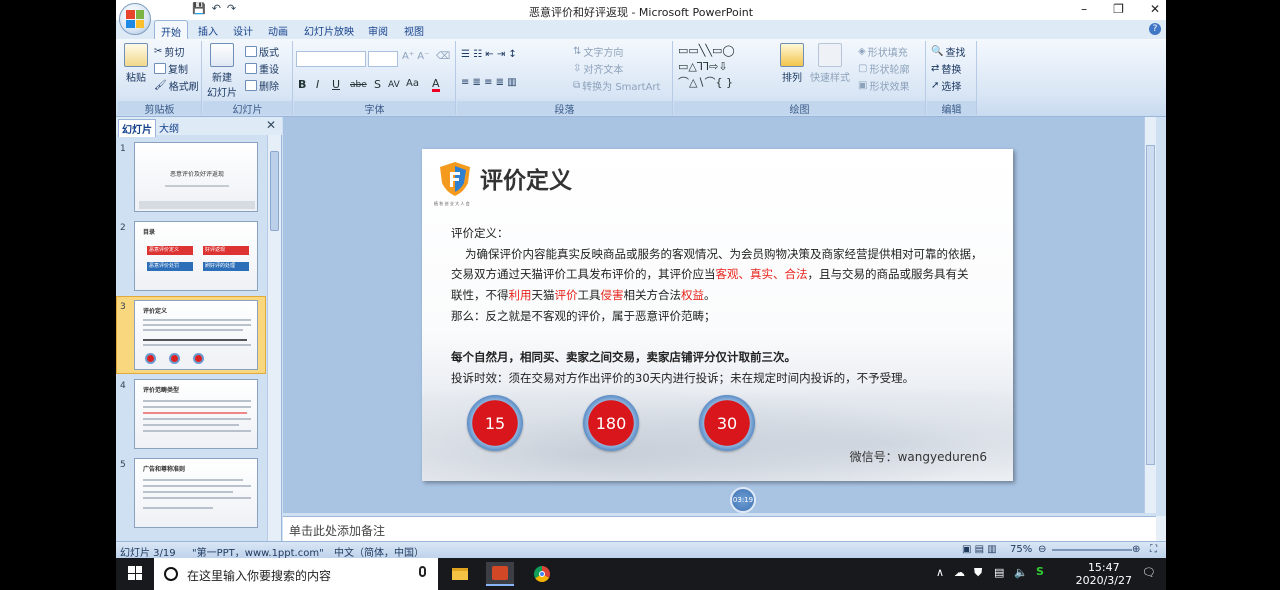  I want to click on slides-group: 新建 幻灯片 版式 重设 删除 幻灯片, so click(248, 78).